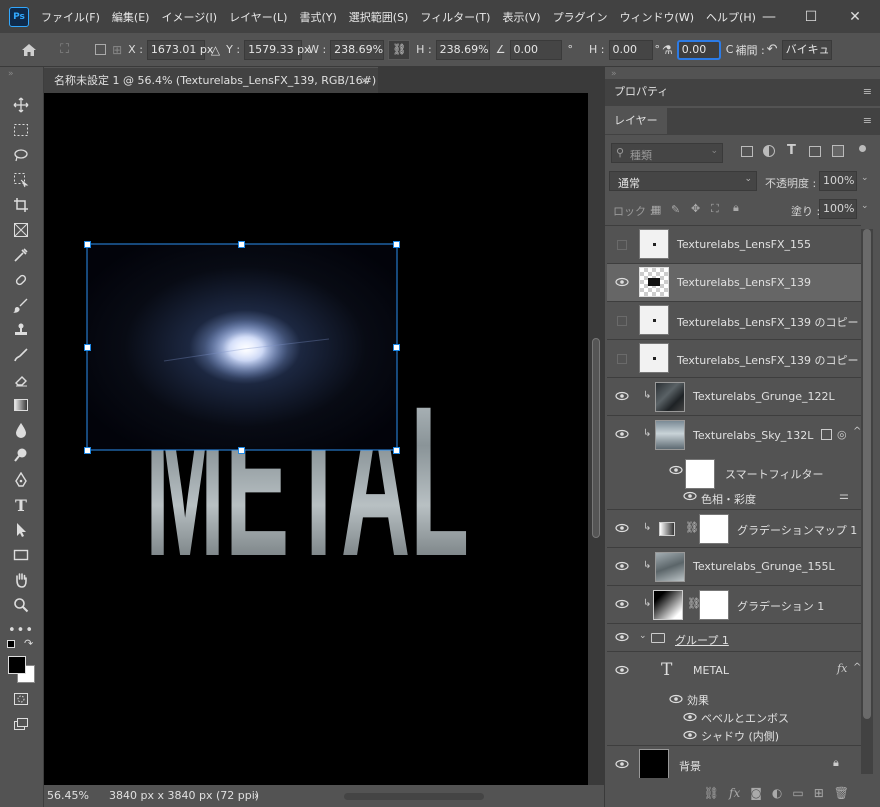 The image size is (880, 807). I want to click on rectangle-tool-icon, so click(21, 555).